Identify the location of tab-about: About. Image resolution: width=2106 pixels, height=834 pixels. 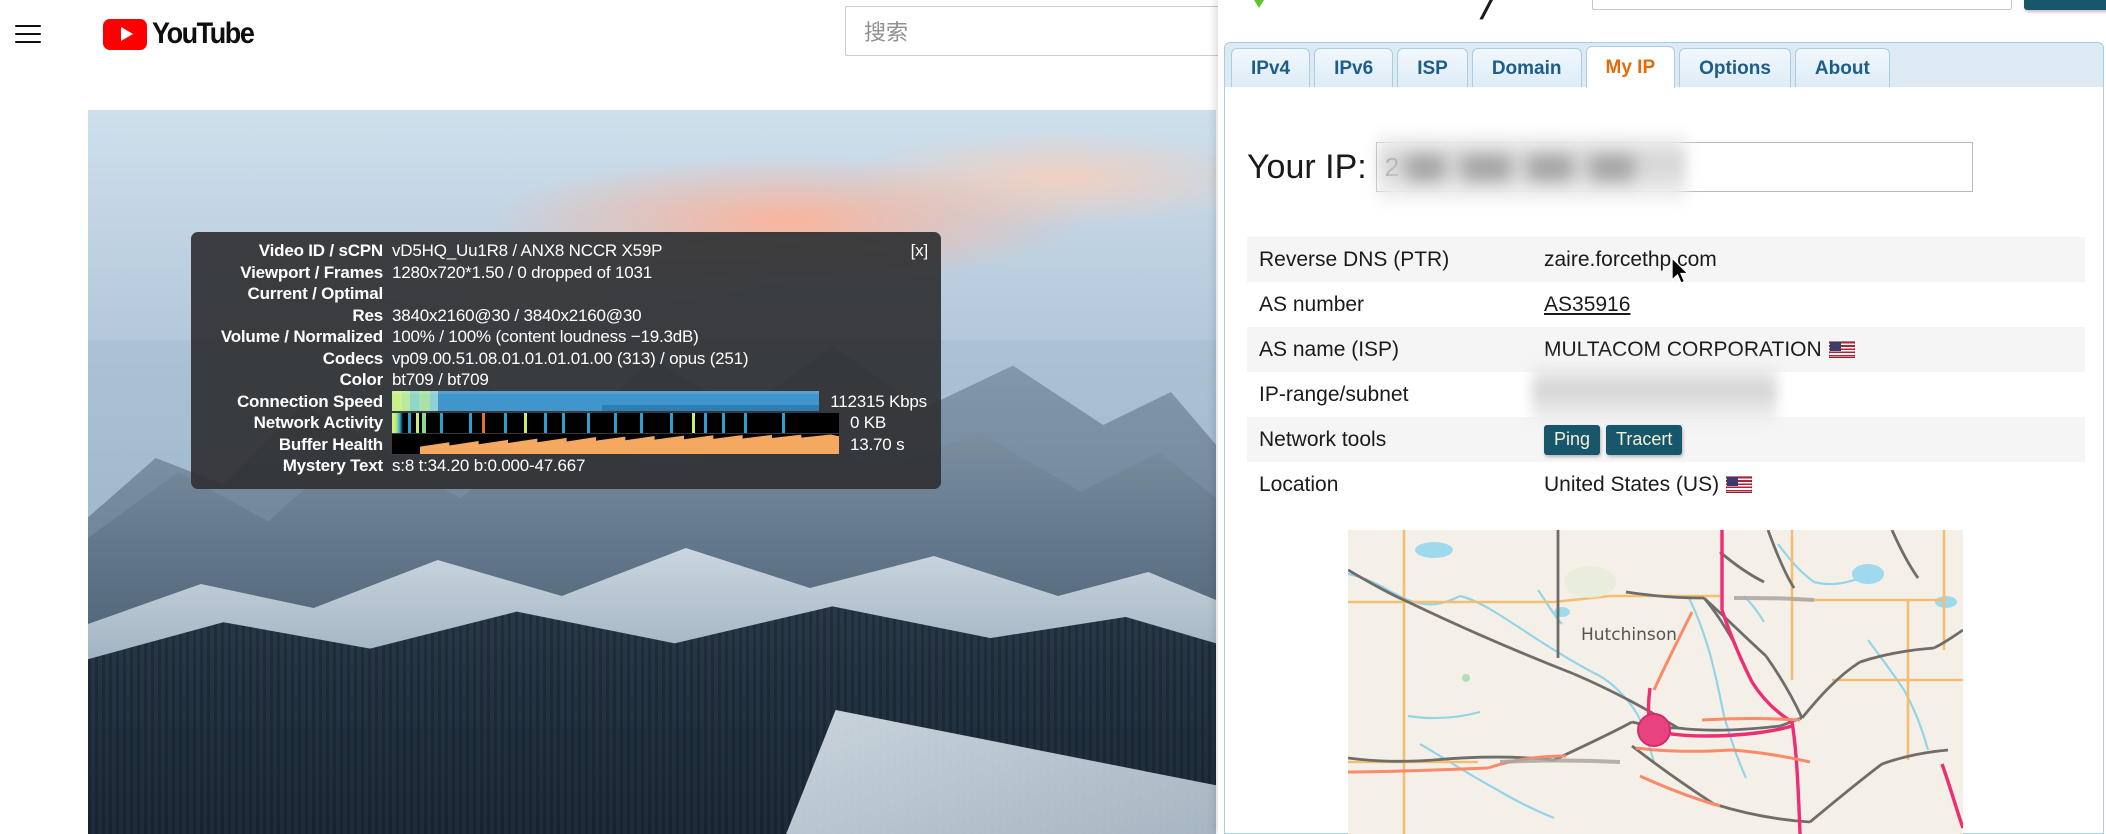
(1842, 68).